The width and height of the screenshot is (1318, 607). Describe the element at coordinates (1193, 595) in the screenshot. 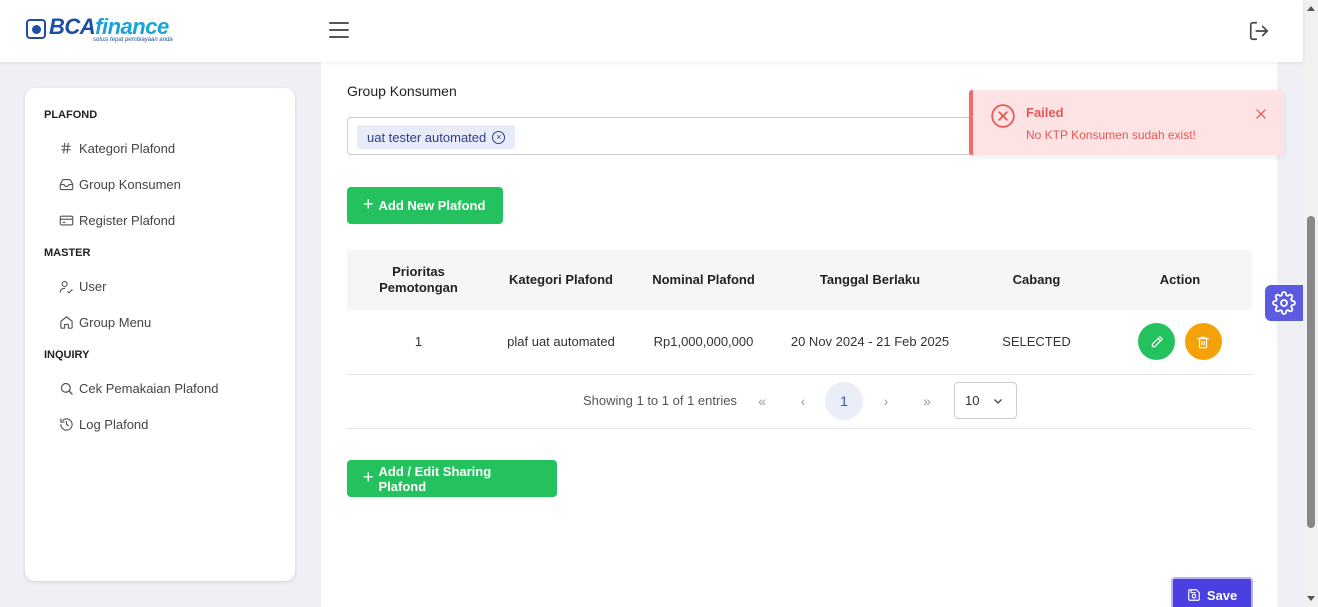

I see `floppy-disk-icon` at that location.